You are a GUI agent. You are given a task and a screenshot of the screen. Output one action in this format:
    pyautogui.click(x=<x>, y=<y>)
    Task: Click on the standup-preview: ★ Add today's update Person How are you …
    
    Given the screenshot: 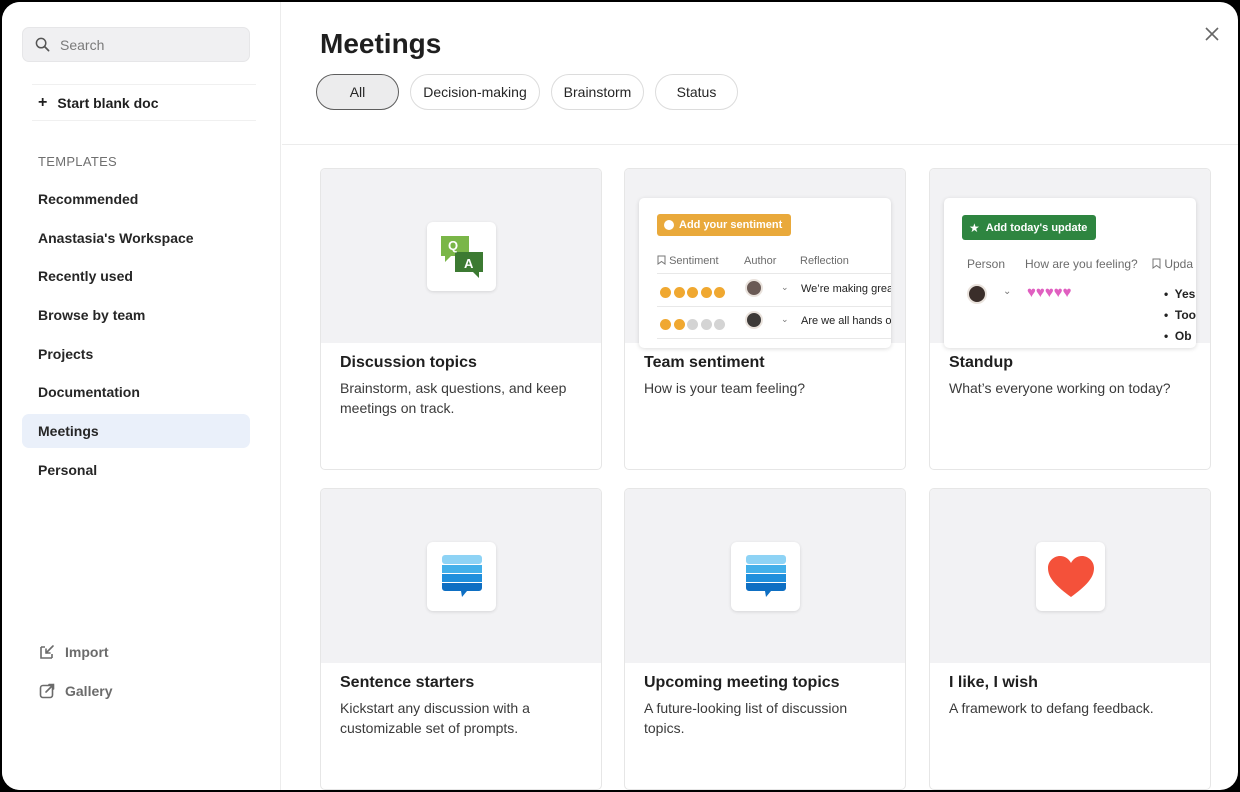 What is the action you would take?
    pyautogui.click(x=1070, y=273)
    